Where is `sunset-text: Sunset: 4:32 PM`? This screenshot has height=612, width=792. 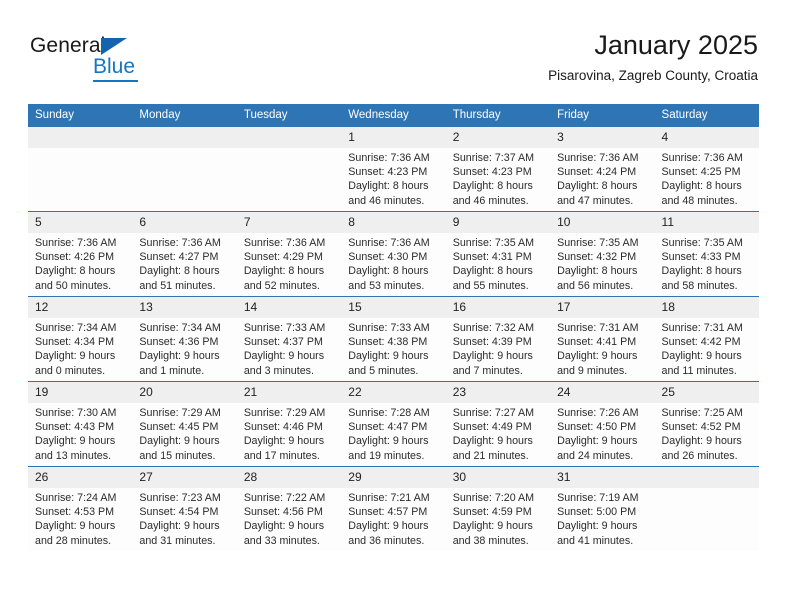
sunset-text: Sunset: 4:32 PM is located at coordinates (597, 257).